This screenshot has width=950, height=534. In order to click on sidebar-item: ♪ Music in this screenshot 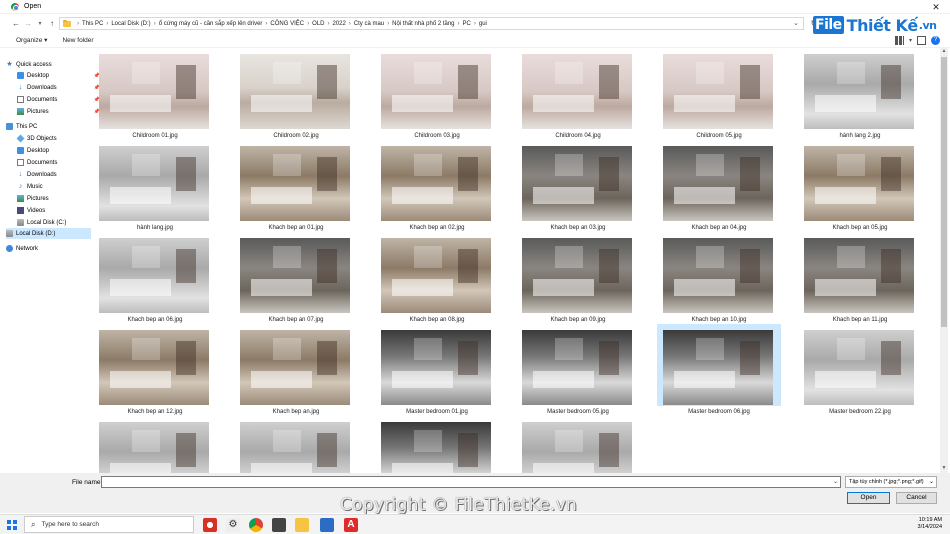, I will do `click(59, 186)`.